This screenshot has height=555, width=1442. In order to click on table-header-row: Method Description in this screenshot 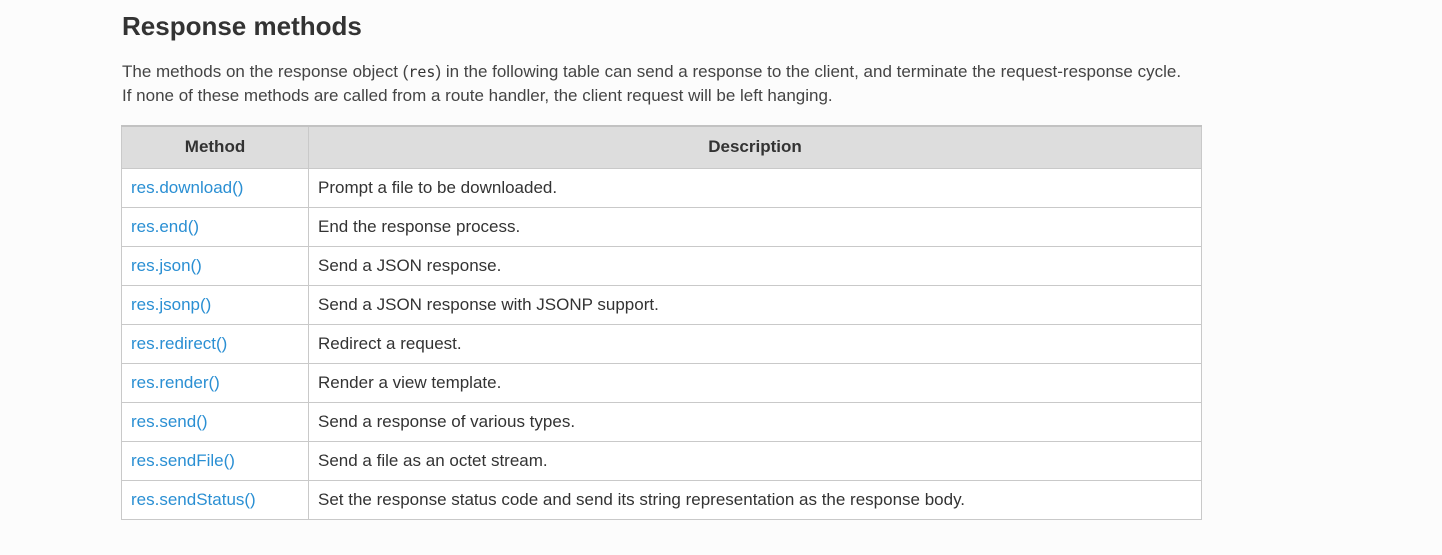, I will do `click(661, 147)`.